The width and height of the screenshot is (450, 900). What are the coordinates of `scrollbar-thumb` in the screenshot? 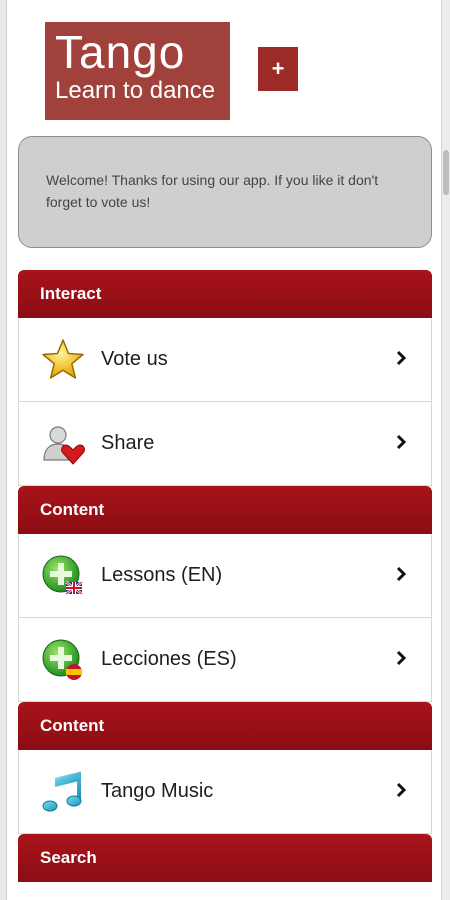 It's located at (446, 172).